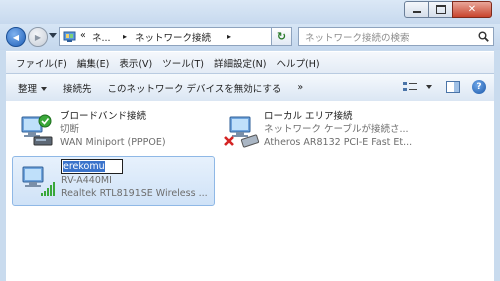  I want to click on address-bar: « ネ... ▸ ネットワーク接続 ▸, so click(190, 36).